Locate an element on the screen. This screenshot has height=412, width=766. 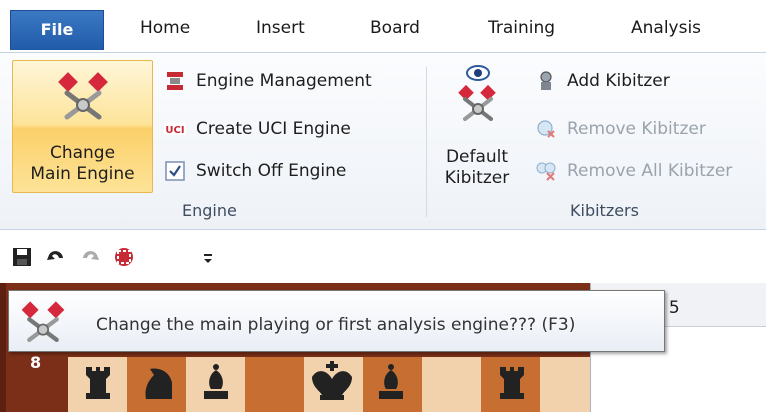
uci-icon: UCI is located at coordinates (175, 129).